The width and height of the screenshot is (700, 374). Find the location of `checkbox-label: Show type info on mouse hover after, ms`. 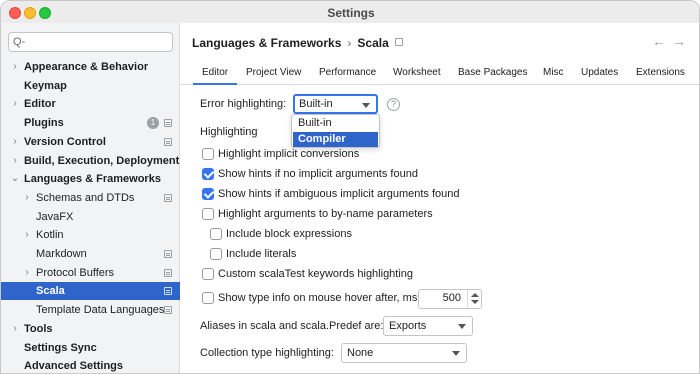

checkbox-label: Show type info on mouse hover after, ms is located at coordinates (318, 298).